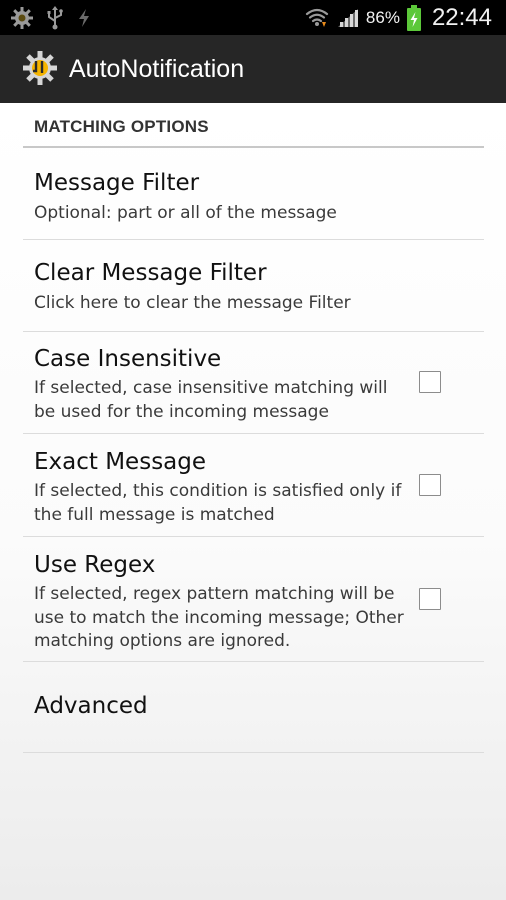 Image resolution: width=506 pixels, height=900 pixels. What do you see at coordinates (430, 599) in the screenshot?
I see `use-regex-checkbox` at bounding box center [430, 599].